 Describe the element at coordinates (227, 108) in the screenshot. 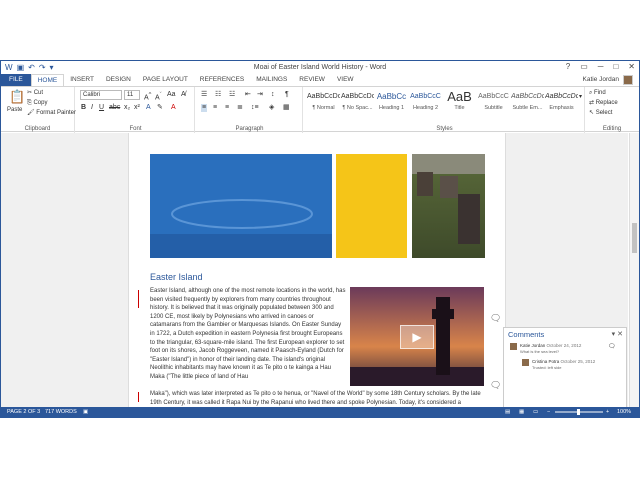

I see `align-right-icon: ≡` at that location.